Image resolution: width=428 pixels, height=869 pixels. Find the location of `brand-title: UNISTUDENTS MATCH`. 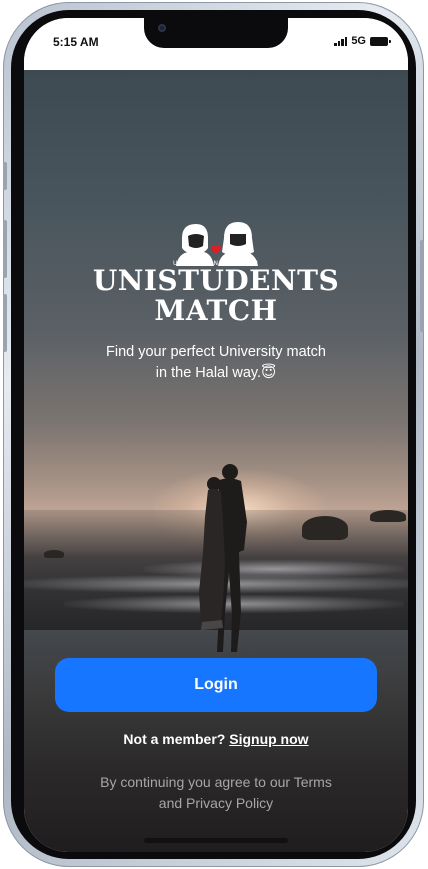

brand-title: UNISTUDENTS MATCH is located at coordinates (216, 296).